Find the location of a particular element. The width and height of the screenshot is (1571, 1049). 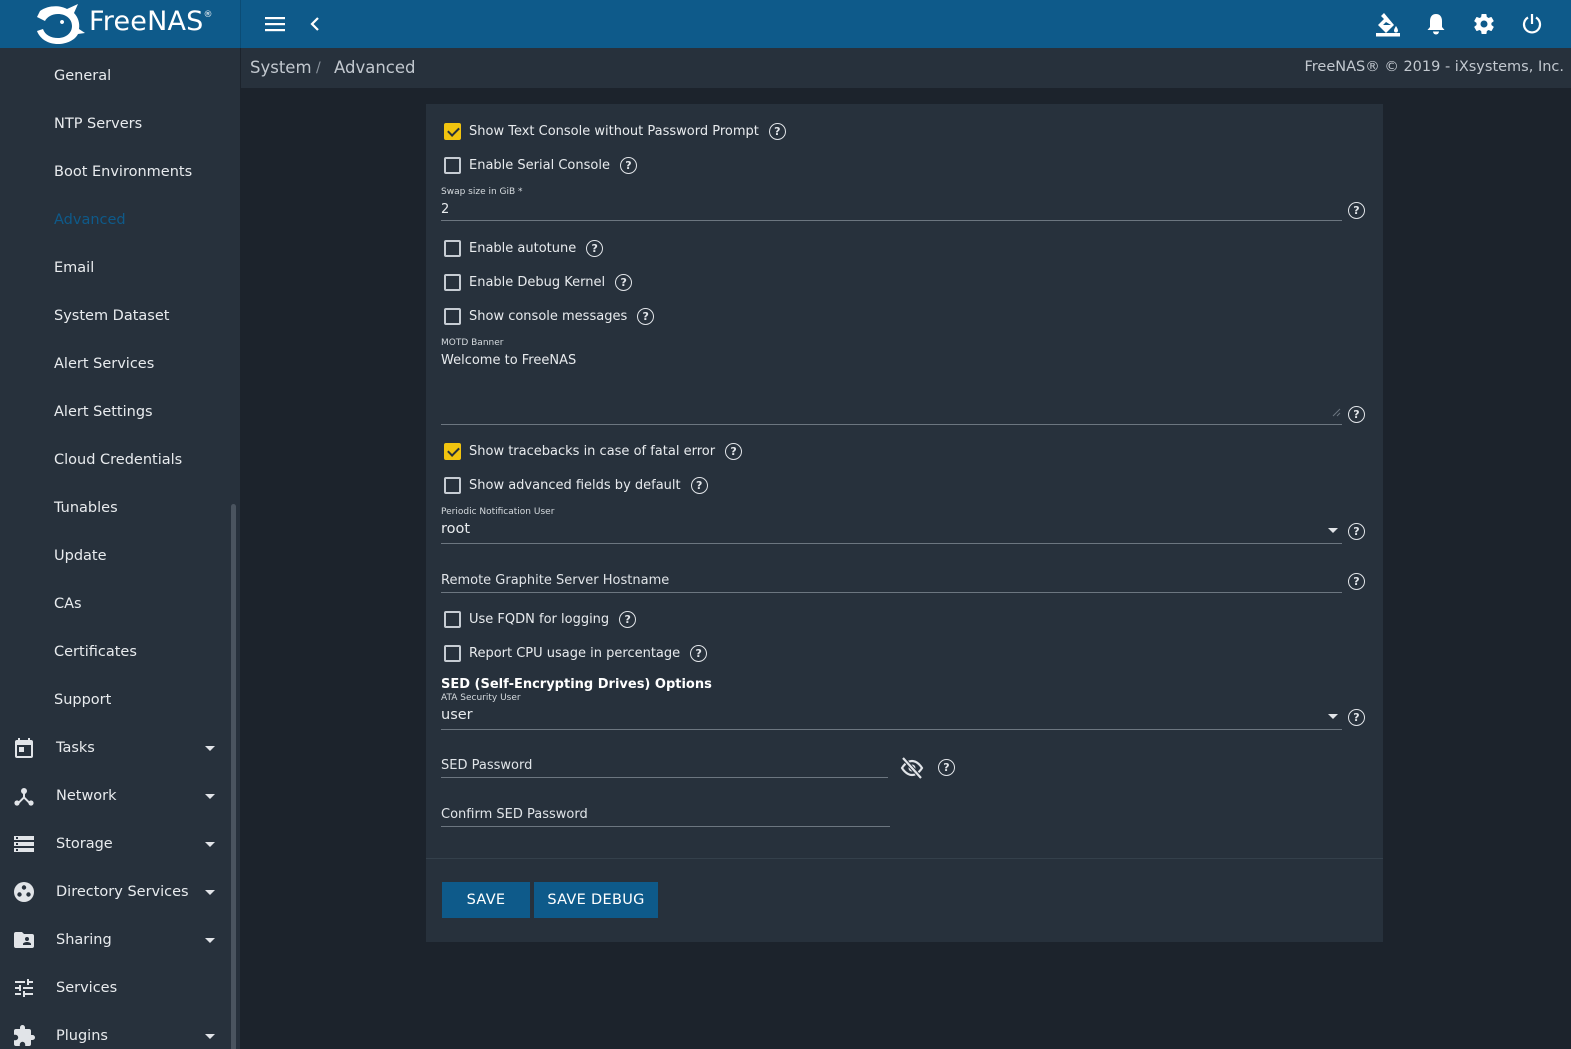

autotune-checkbox is located at coordinates (452, 248).